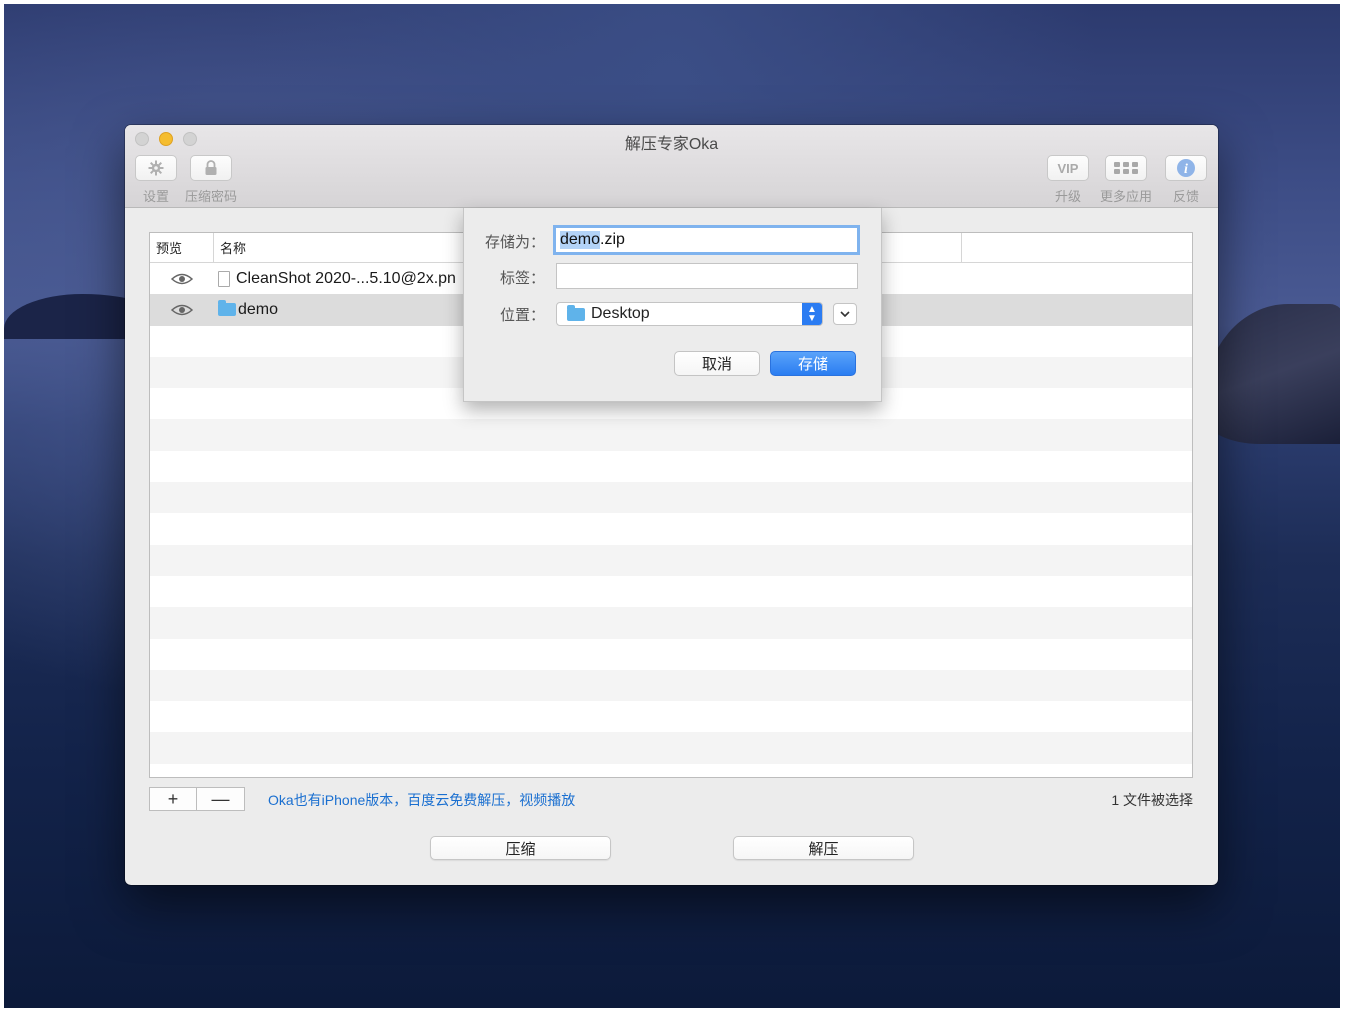 This screenshot has height=1012, width=1346. I want to click on upgrade-vip-button: VIP 升级, so click(1068, 180).